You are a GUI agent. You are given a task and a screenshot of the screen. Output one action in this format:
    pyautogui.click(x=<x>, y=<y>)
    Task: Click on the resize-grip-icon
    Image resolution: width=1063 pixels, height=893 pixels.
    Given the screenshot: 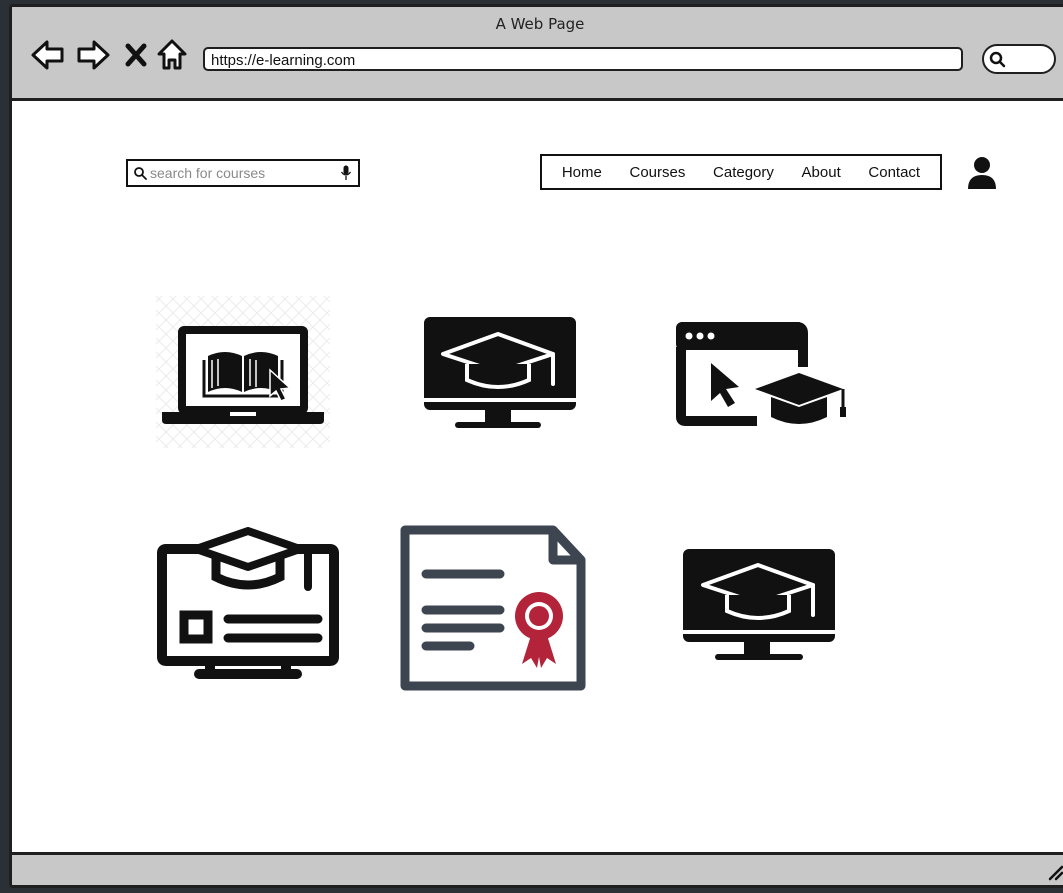 What is the action you would take?
    pyautogui.click(x=1054, y=872)
    